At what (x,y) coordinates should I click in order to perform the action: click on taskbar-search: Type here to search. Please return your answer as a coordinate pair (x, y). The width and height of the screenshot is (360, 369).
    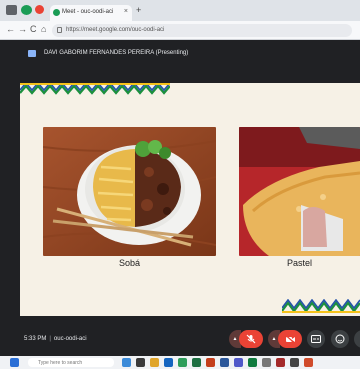
    Looking at the image, I should click on (71, 362).